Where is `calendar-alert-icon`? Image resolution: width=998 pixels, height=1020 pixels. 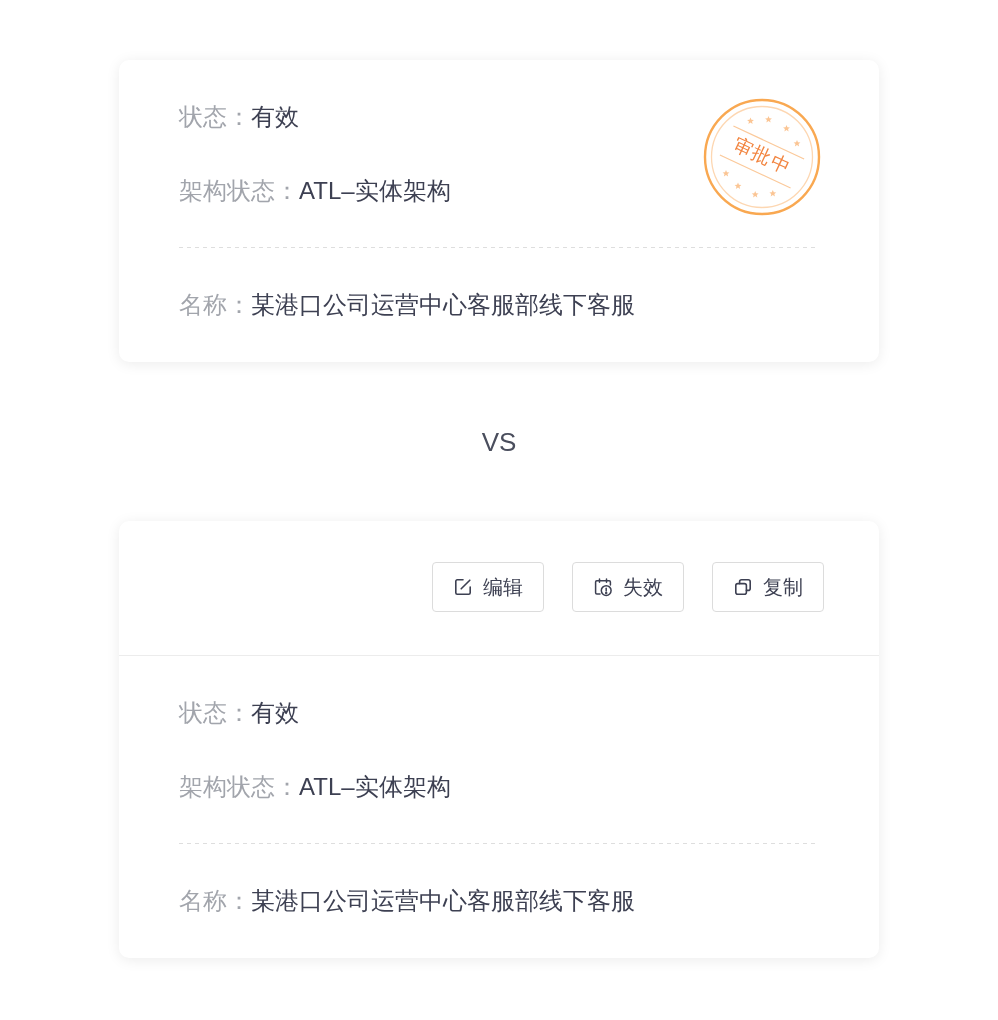
calendar-alert-icon is located at coordinates (603, 587).